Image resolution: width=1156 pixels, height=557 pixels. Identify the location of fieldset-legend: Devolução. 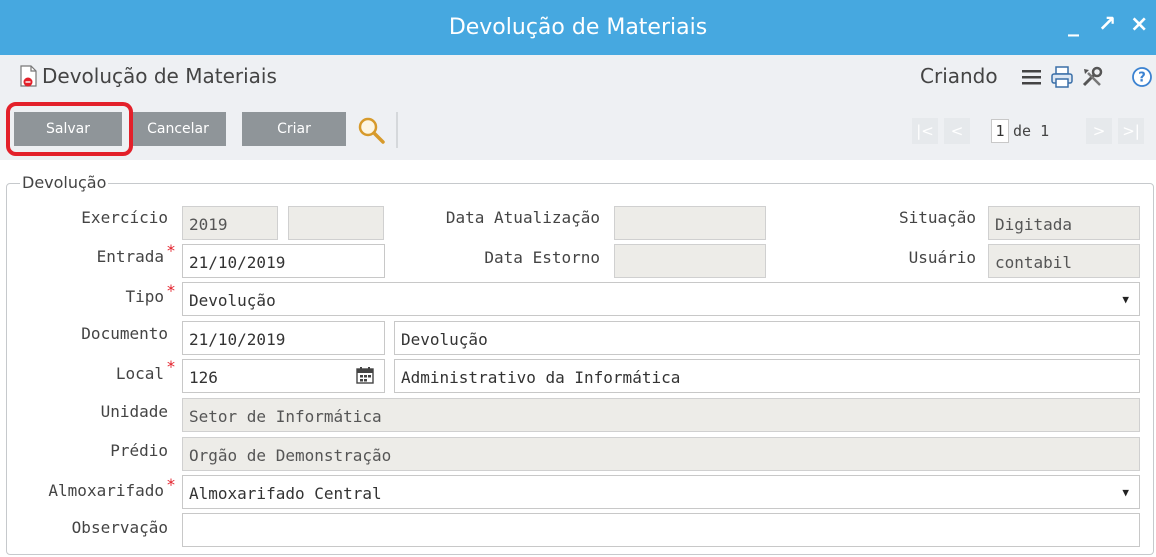
(64, 182).